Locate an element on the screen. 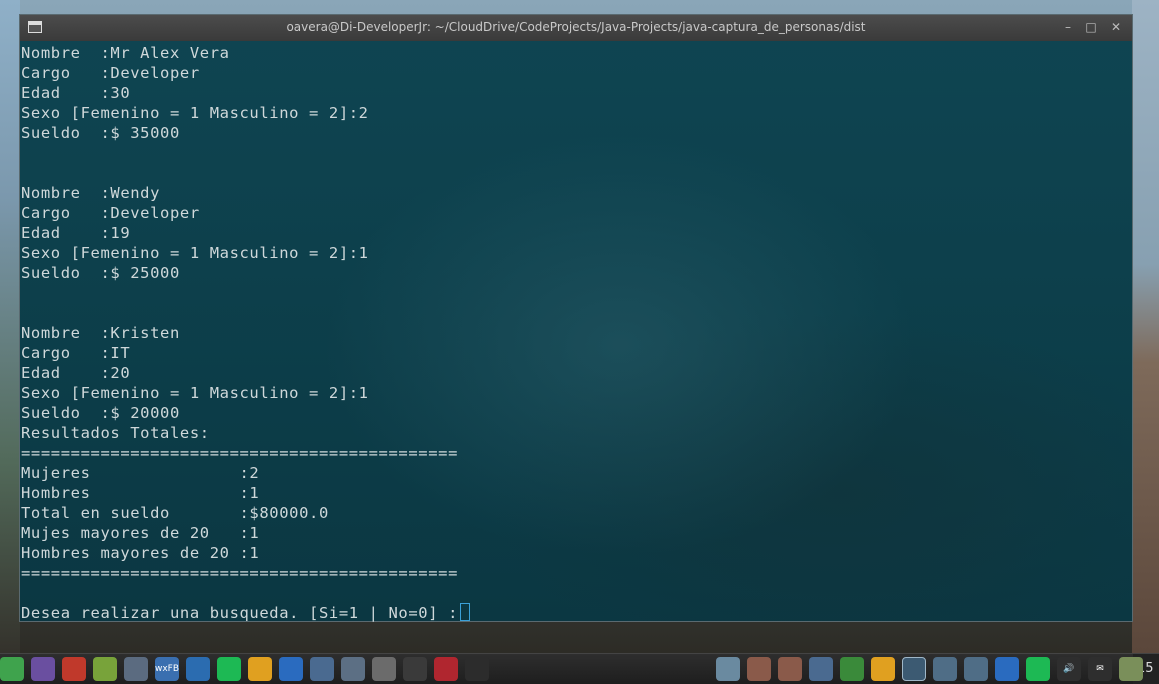 This screenshot has height=684, width=1159. spotify2-icon is located at coordinates (1038, 669).